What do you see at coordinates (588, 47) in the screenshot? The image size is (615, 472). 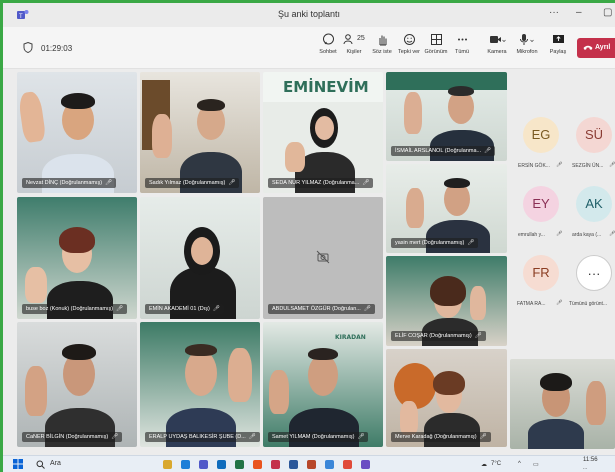 I see `phone-hangup-icon` at bounding box center [588, 47].